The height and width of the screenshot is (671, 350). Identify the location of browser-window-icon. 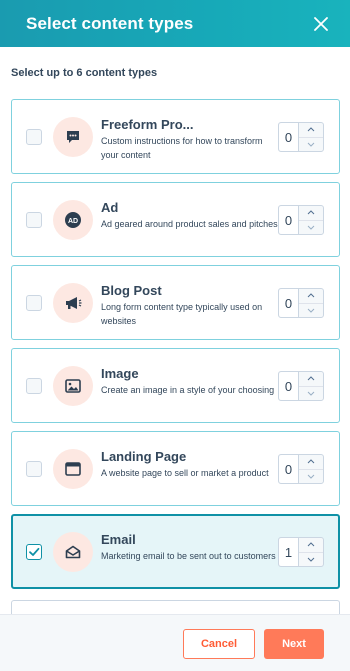
(73, 469).